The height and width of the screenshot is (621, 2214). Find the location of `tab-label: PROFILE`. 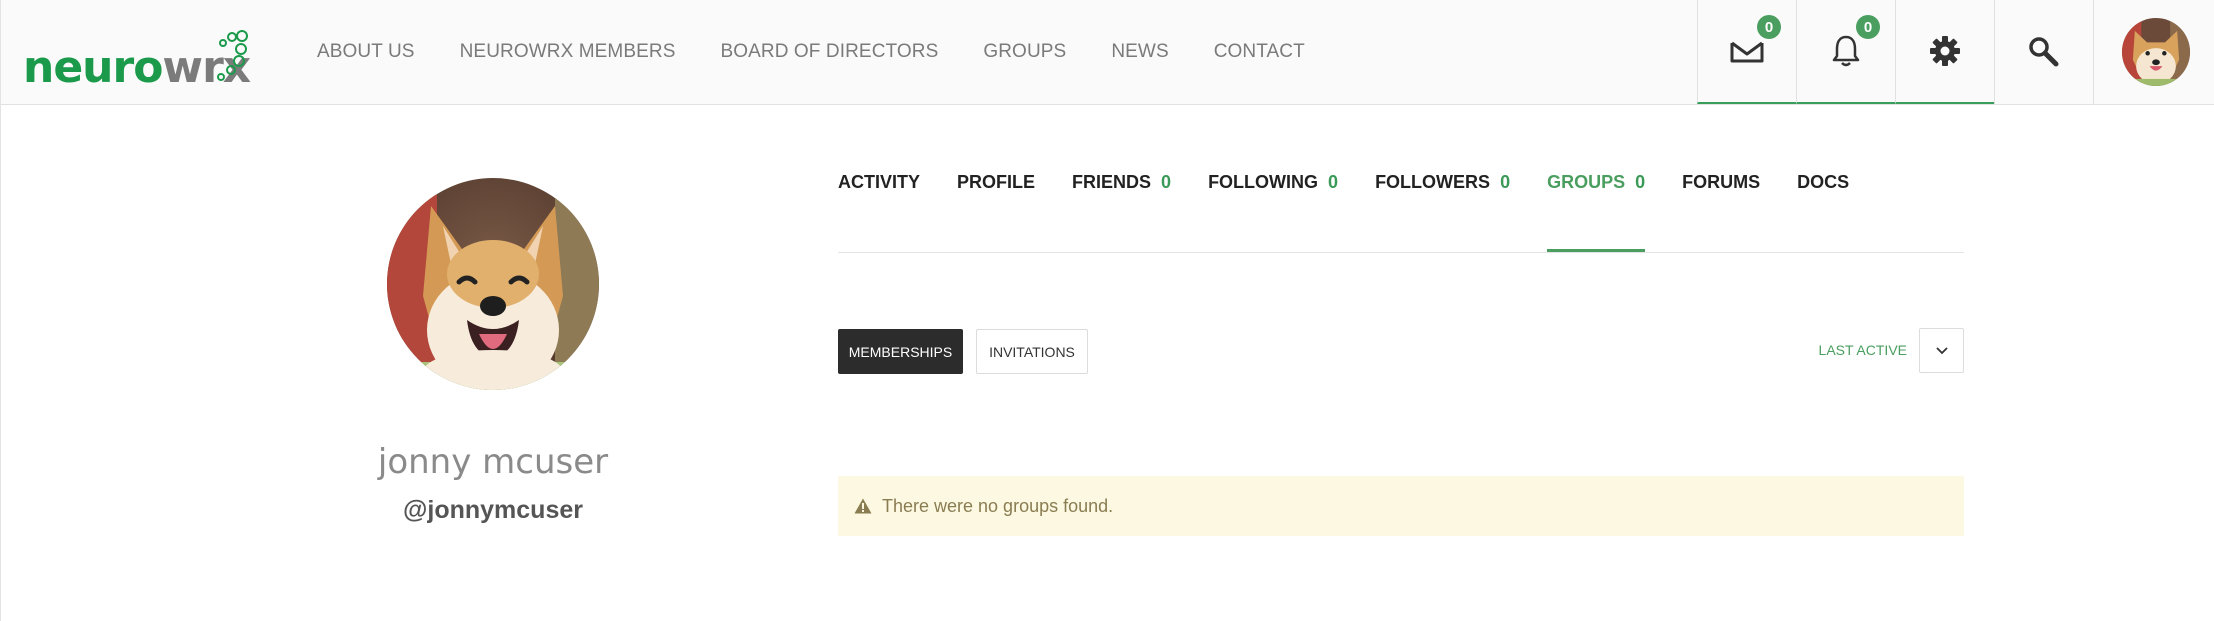

tab-label: PROFILE is located at coordinates (996, 182).